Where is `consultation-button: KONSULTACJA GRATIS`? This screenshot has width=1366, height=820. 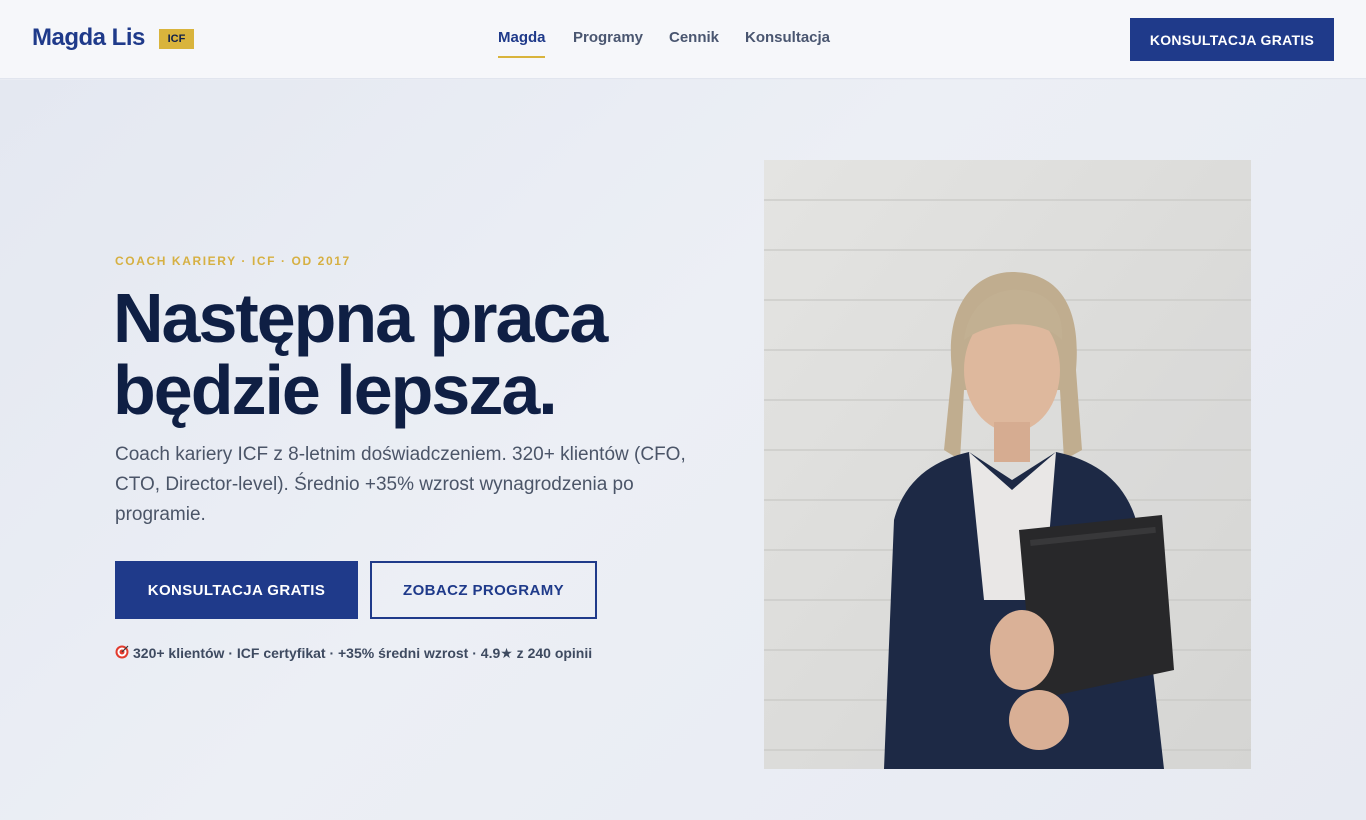 consultation-button: KONSULTACJA GRATIS is located at coordinates (236, 590).